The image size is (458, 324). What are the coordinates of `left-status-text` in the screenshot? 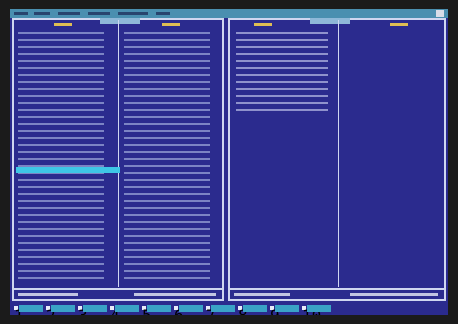 It's located at (48, 294).